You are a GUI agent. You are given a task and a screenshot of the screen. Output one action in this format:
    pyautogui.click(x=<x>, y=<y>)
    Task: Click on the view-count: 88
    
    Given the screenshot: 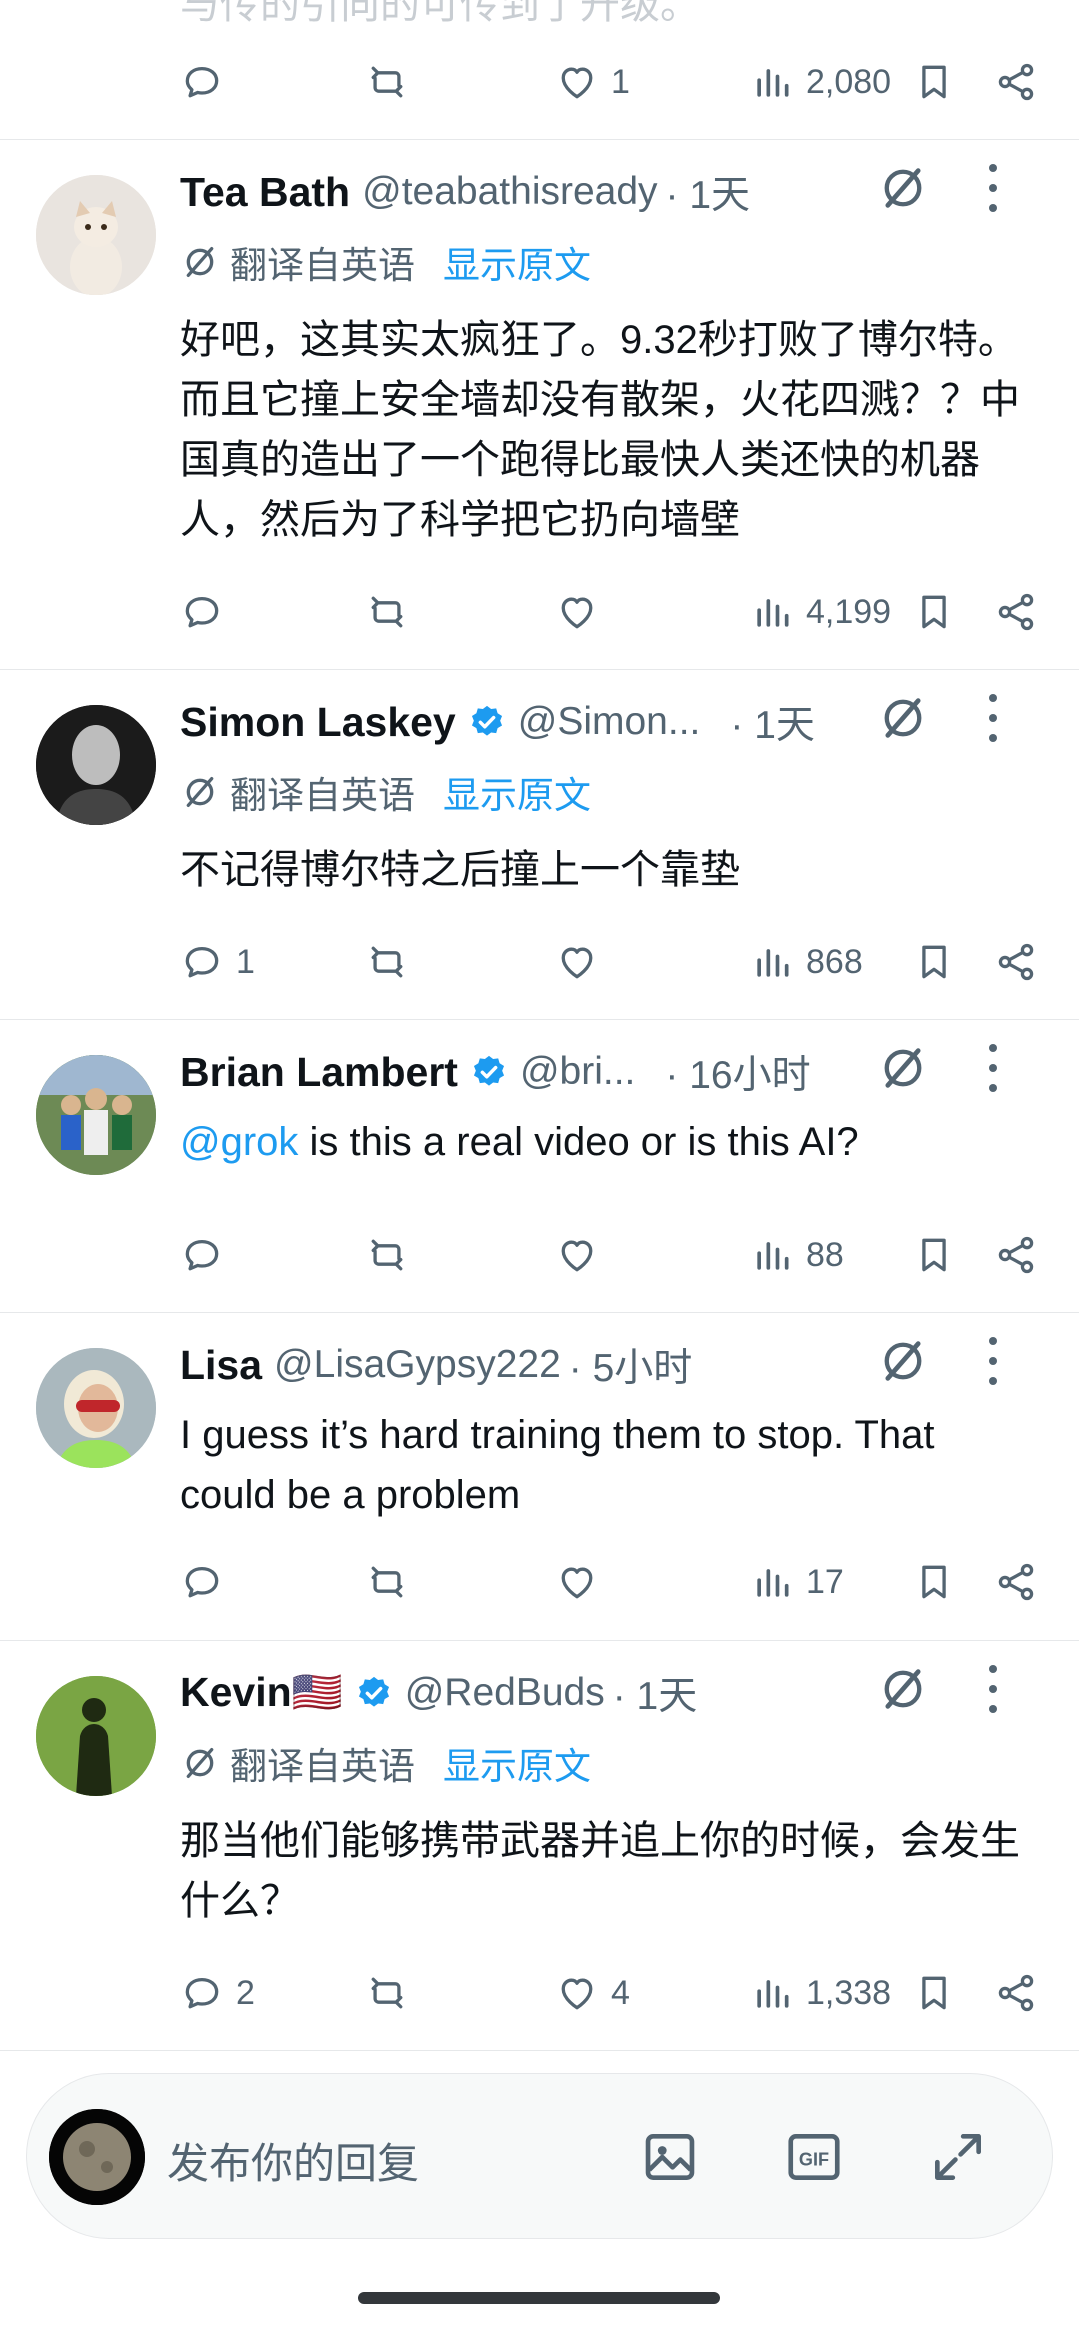 What is the action you would take?
    pyautogui.click(x=825, y=1254)
    